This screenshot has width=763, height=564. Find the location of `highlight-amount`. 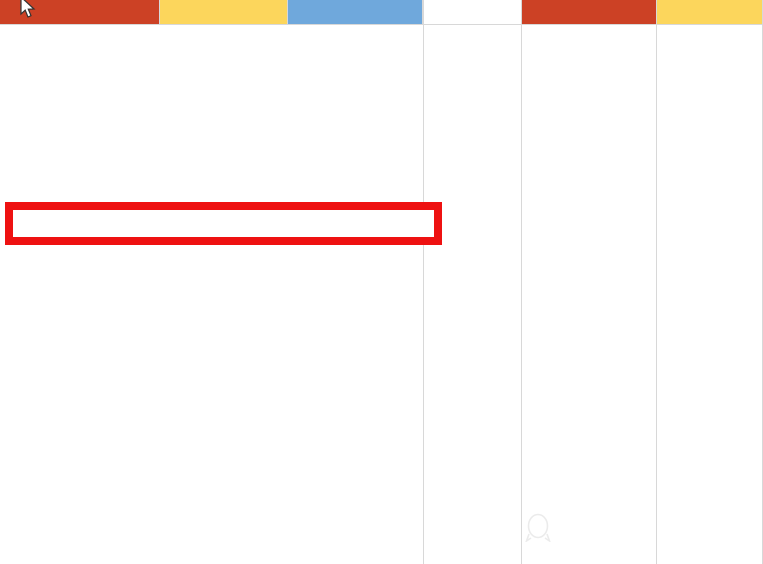

highlight-amount is located at coordinates (224, 13).